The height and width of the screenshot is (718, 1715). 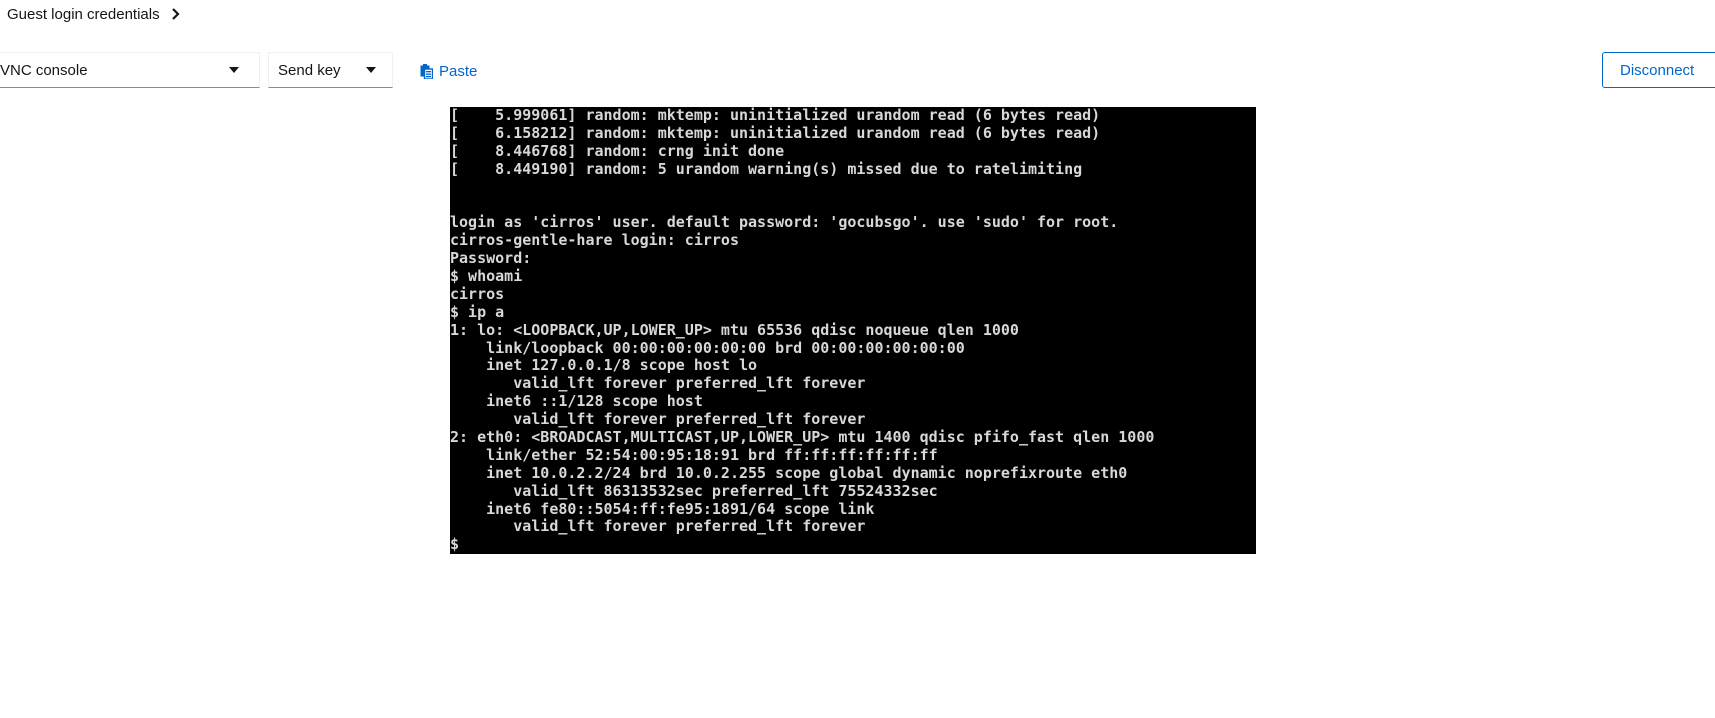 I want to click on console-type-value: VNC console, so click(x=44, y=70).